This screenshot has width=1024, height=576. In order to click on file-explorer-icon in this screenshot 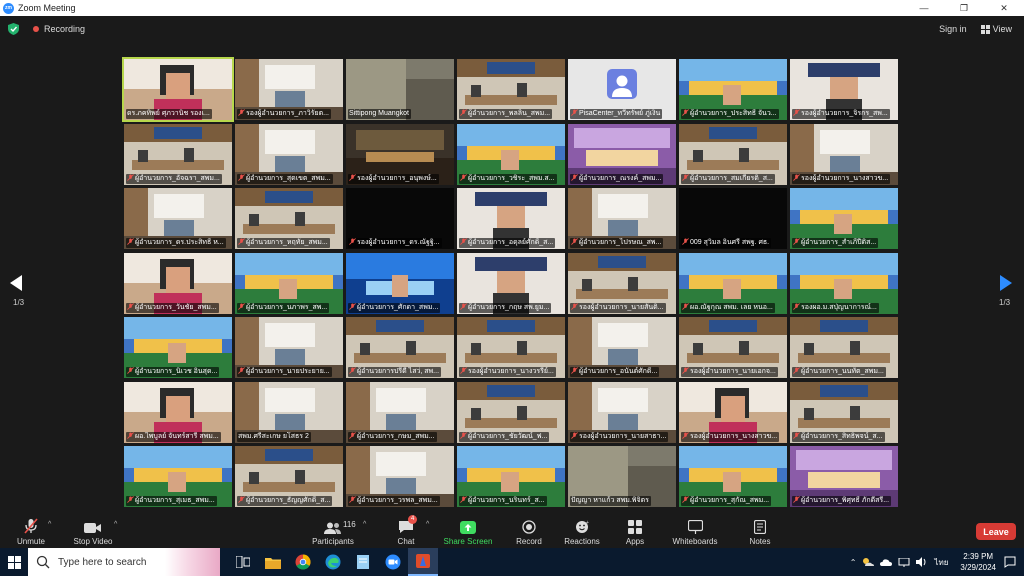, I will do `click(273, 562)`.